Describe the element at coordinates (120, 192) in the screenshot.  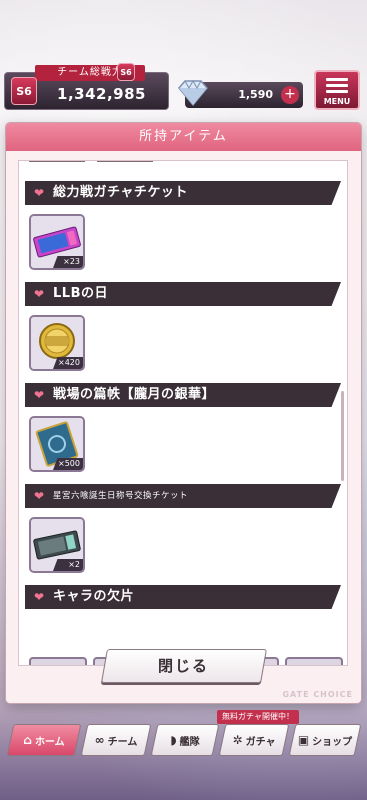
I see `section-title: 総力戦ガチャチケット` at that location.